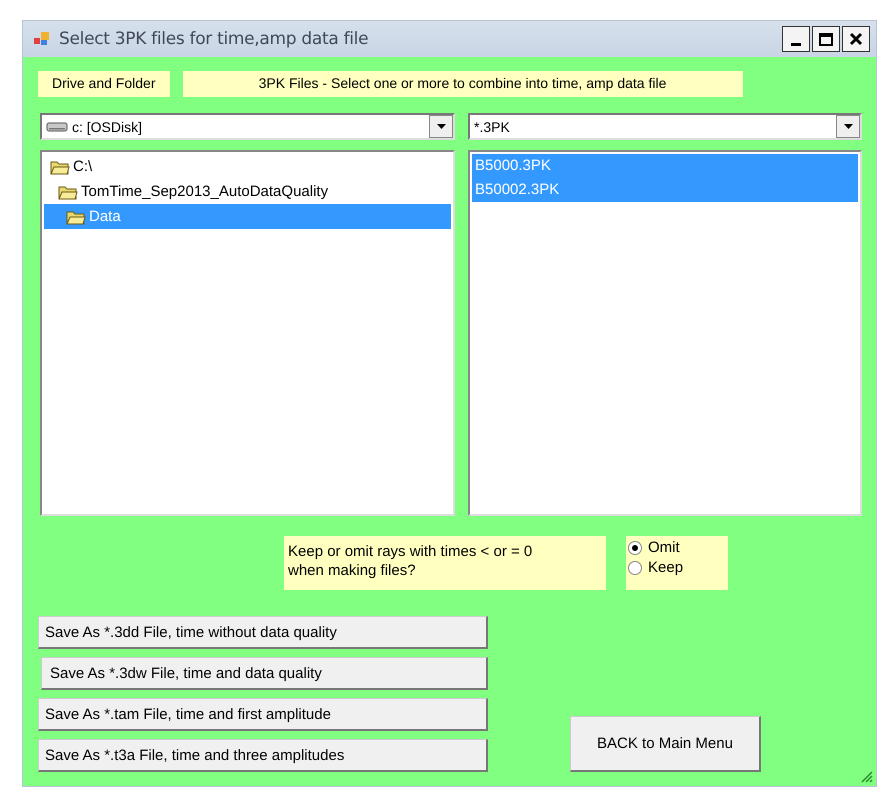 This screenshot has width=883, height=793. I want to click on close-icon, so click(856, 39).